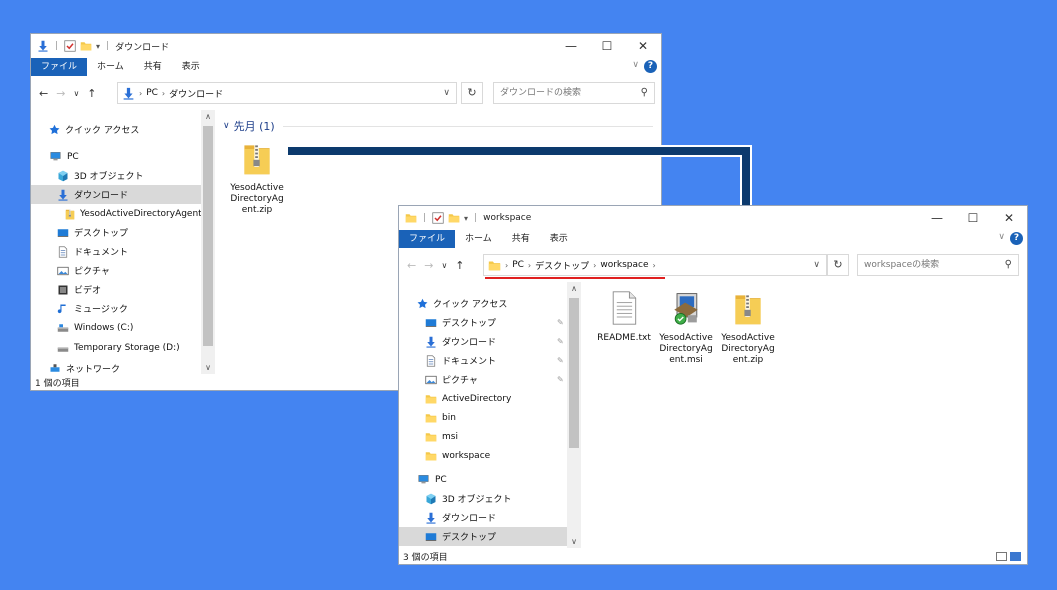  I want to click on breadcrumb-pc: PC, so click(518, 265).